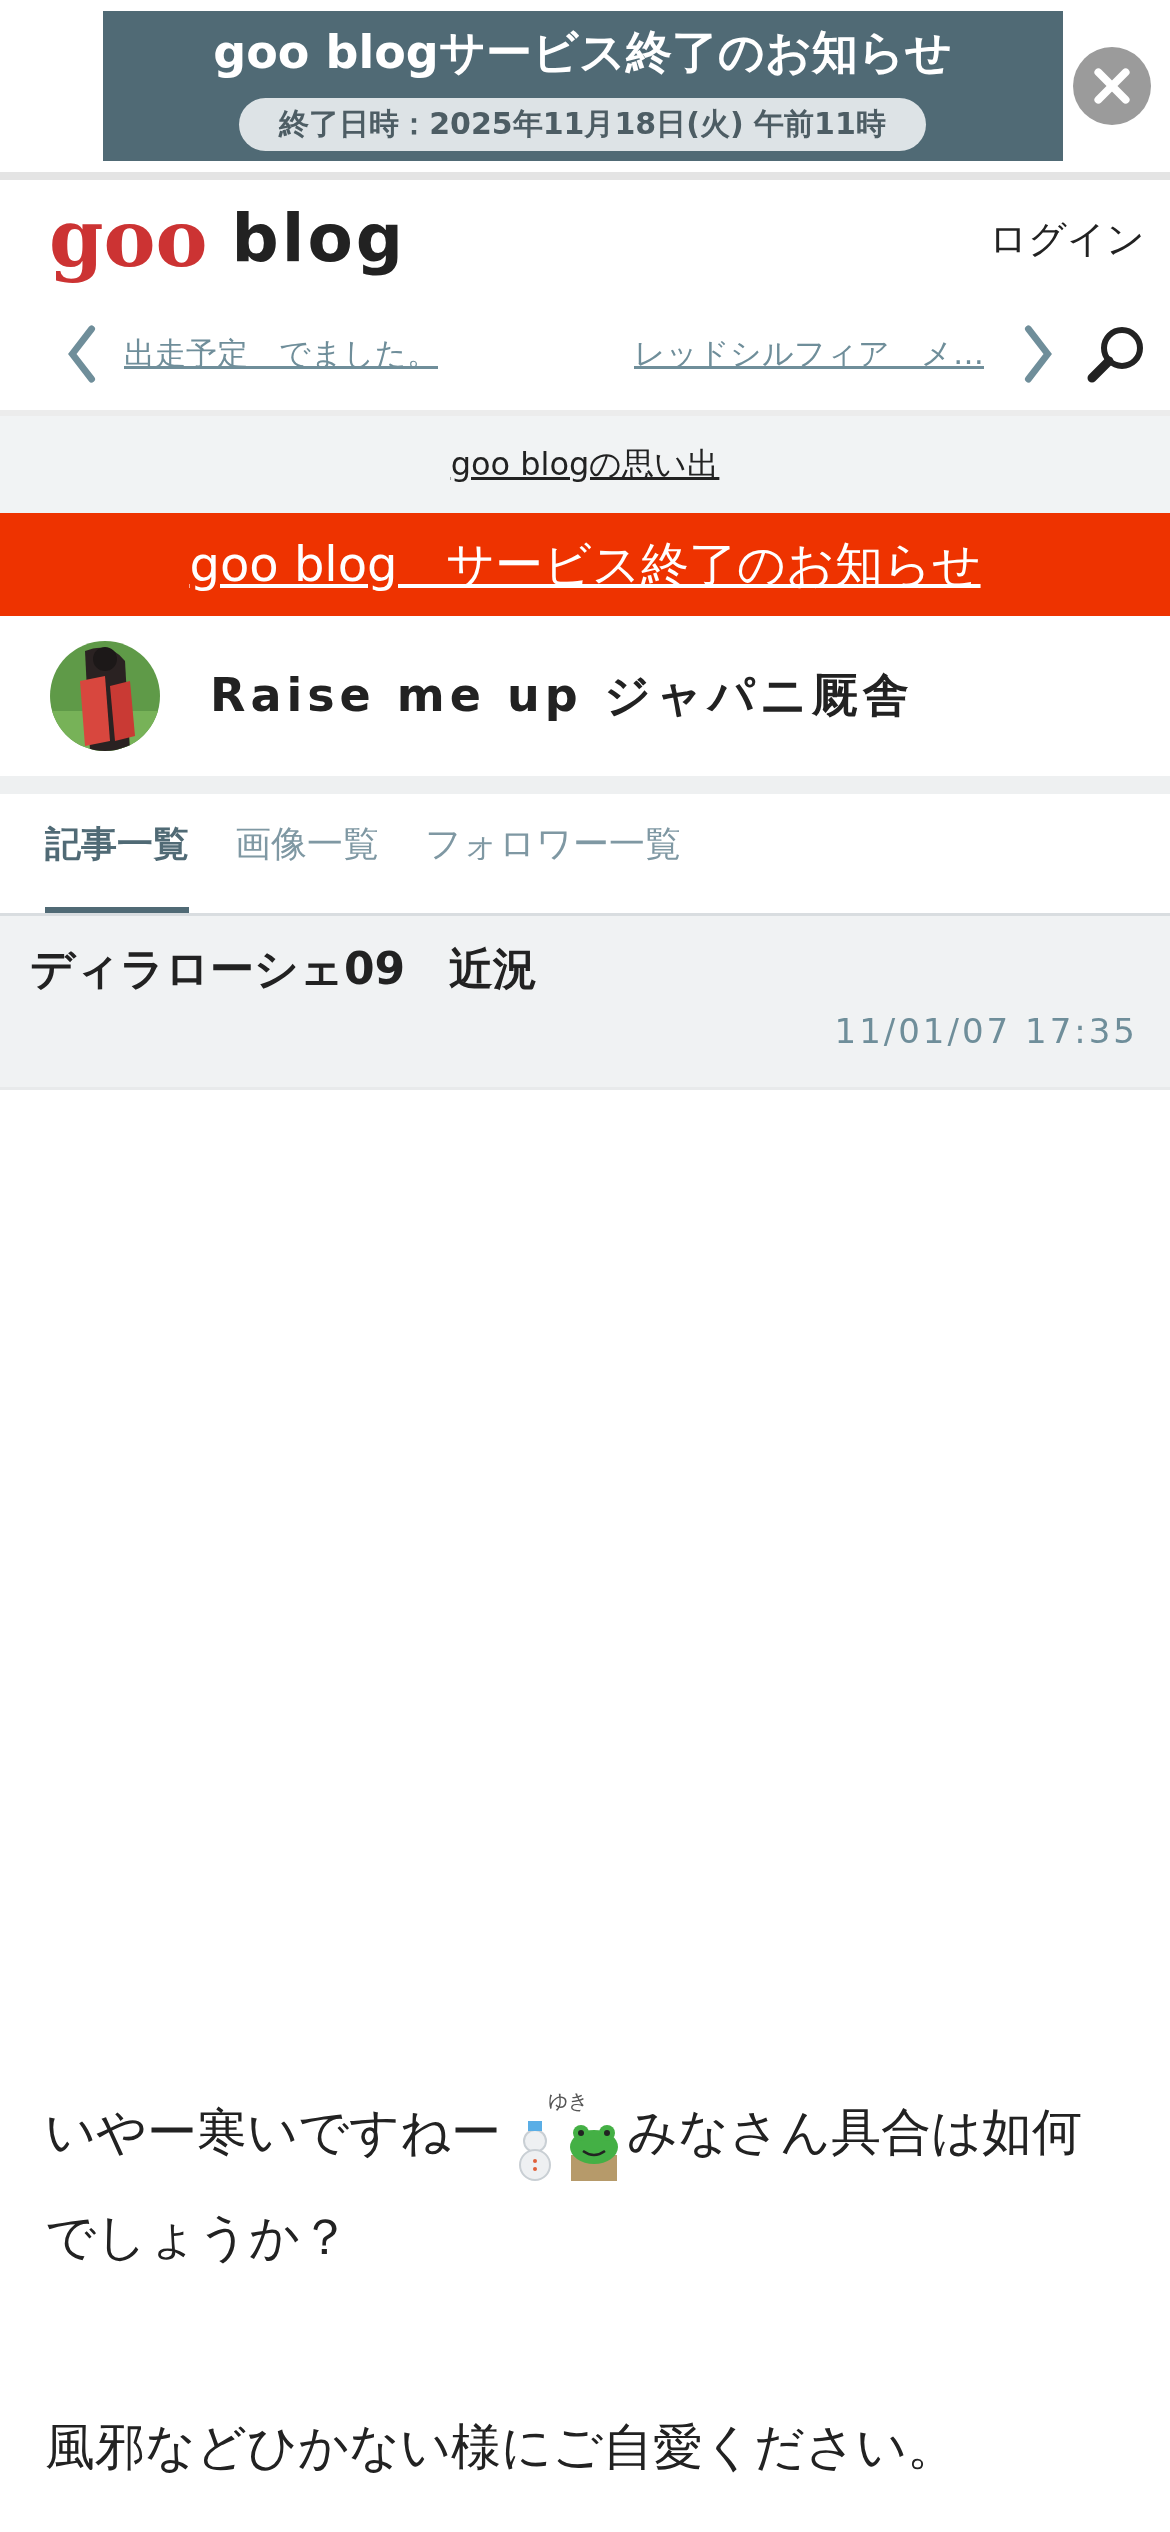 This screenshot has width=1170, height=2532. Describe the element at coordinates (1111, 86) in the screenshot. I see `close-icon` at that location.